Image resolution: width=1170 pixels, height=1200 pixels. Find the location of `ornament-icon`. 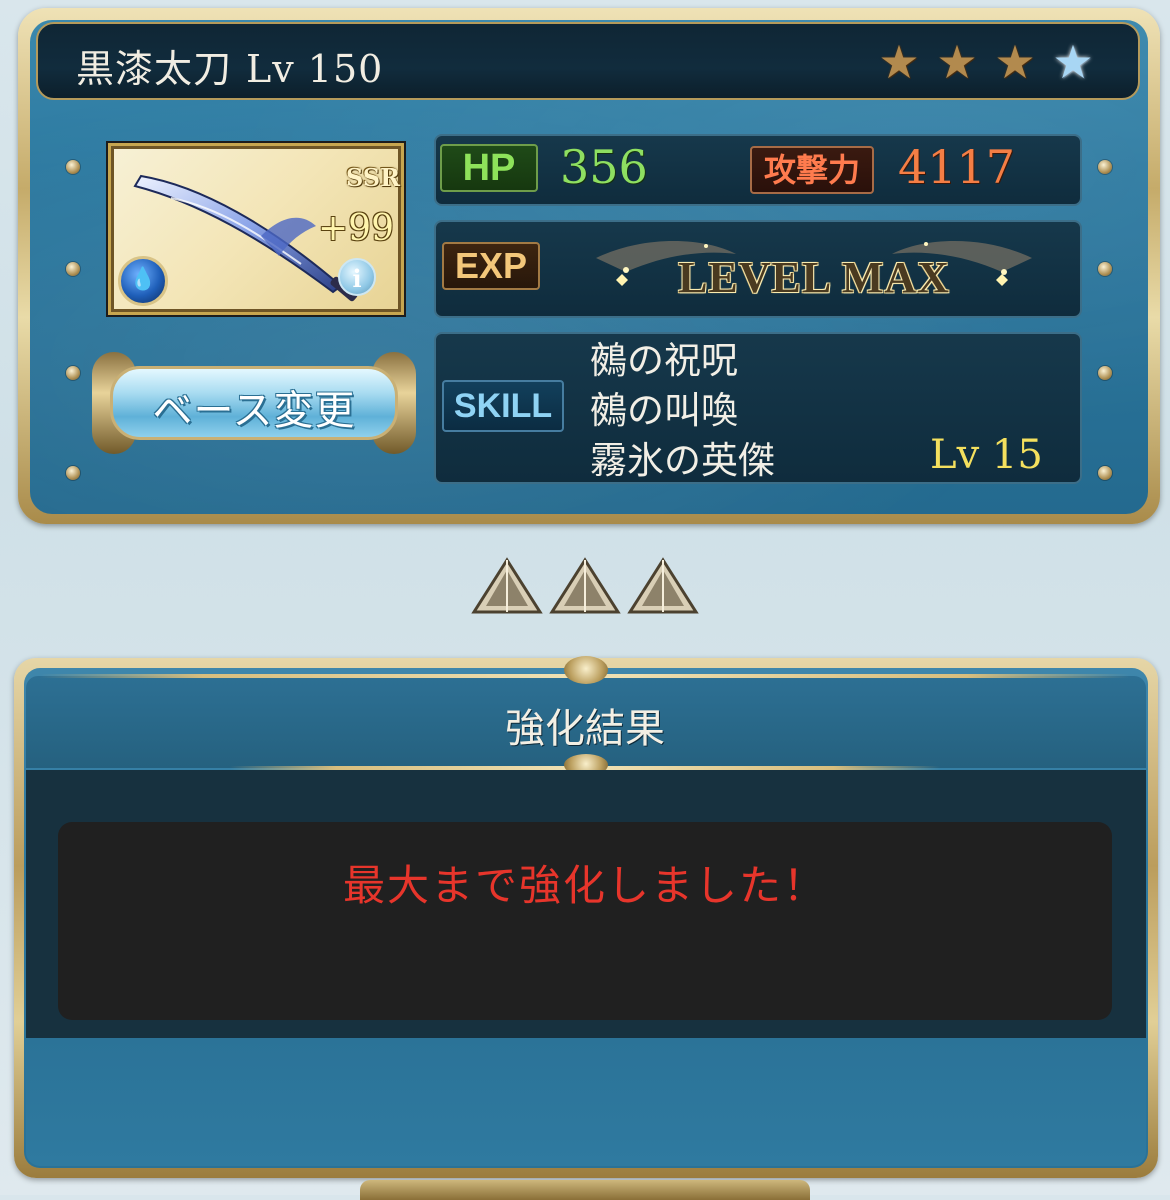

ornament-icon is located at coordinates (586, 670).